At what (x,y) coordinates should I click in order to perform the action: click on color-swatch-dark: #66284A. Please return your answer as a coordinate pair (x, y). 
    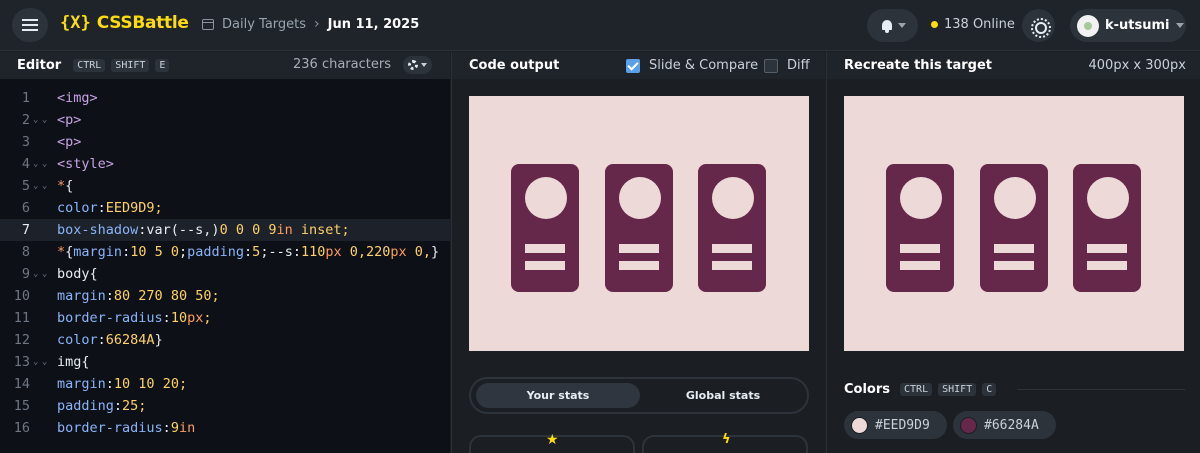
    Looking at the image, I should click on (1004, 425).